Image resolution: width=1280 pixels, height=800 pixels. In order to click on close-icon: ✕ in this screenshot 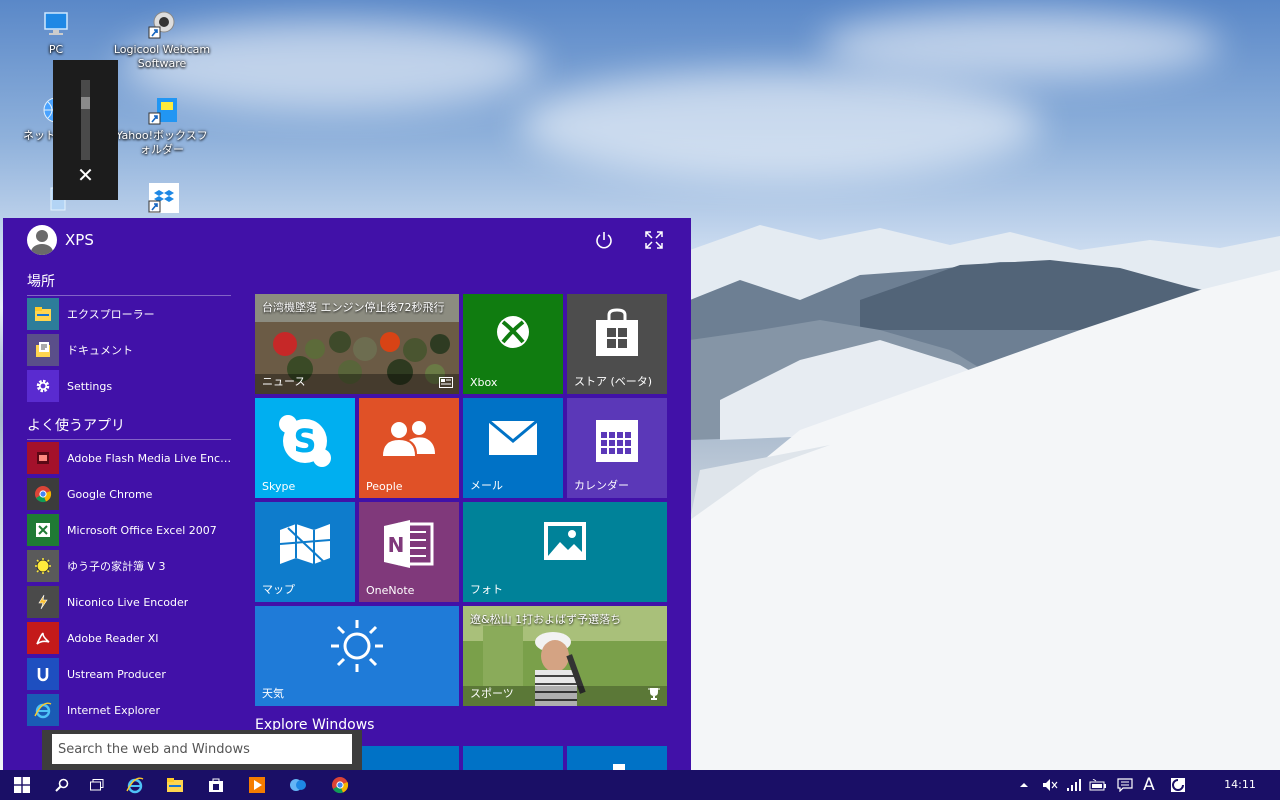, I will do `click(85, 175)`.